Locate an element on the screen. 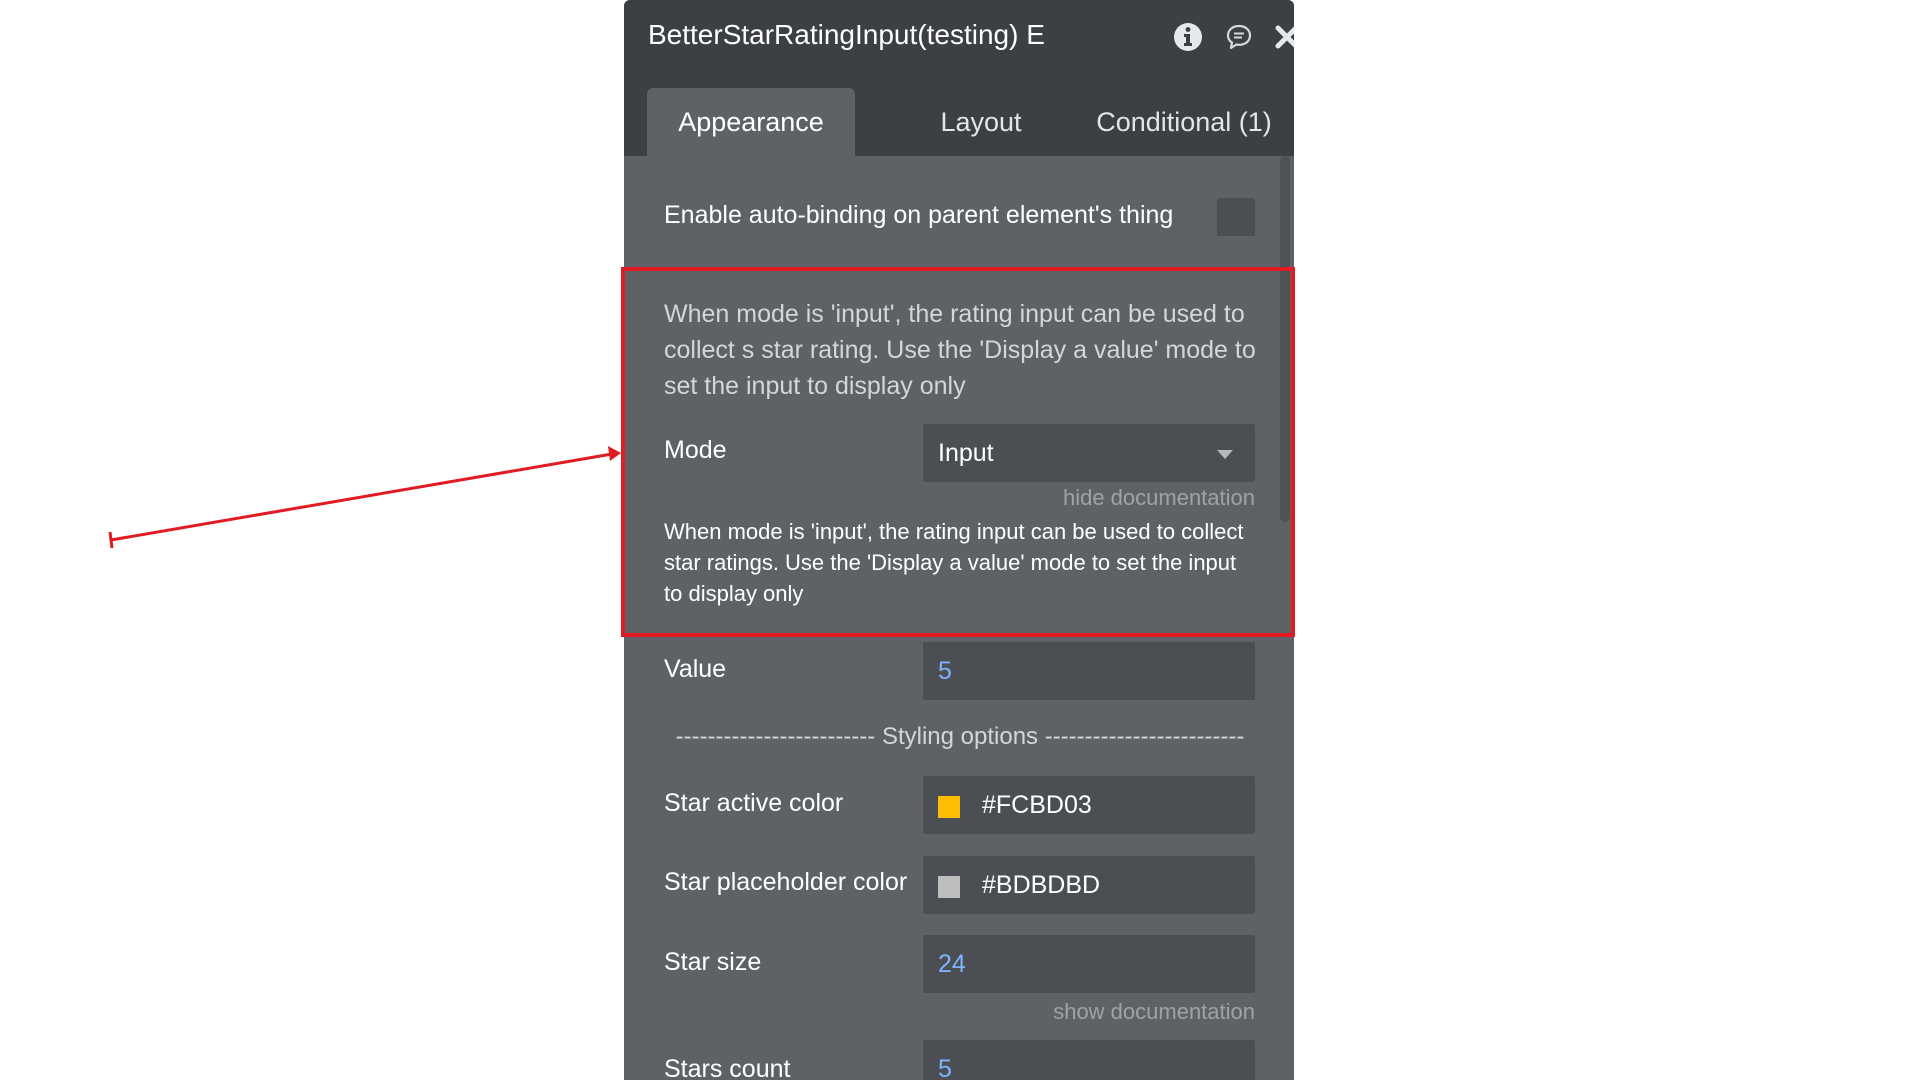  star-placeholder-color-field: #BDBDBD is located at coordinates (1089, 885).